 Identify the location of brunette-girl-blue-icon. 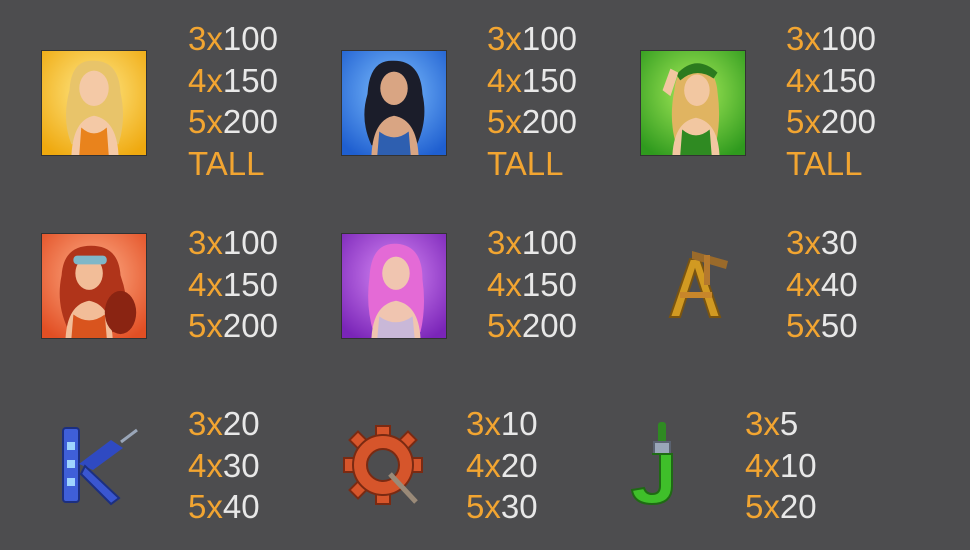
(394, 103).